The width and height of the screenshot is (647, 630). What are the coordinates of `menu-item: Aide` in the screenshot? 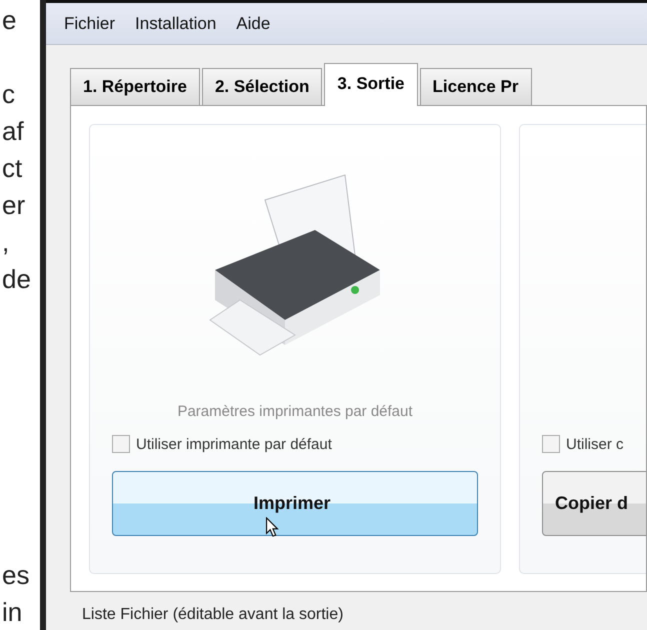 It's located at (253, 24).